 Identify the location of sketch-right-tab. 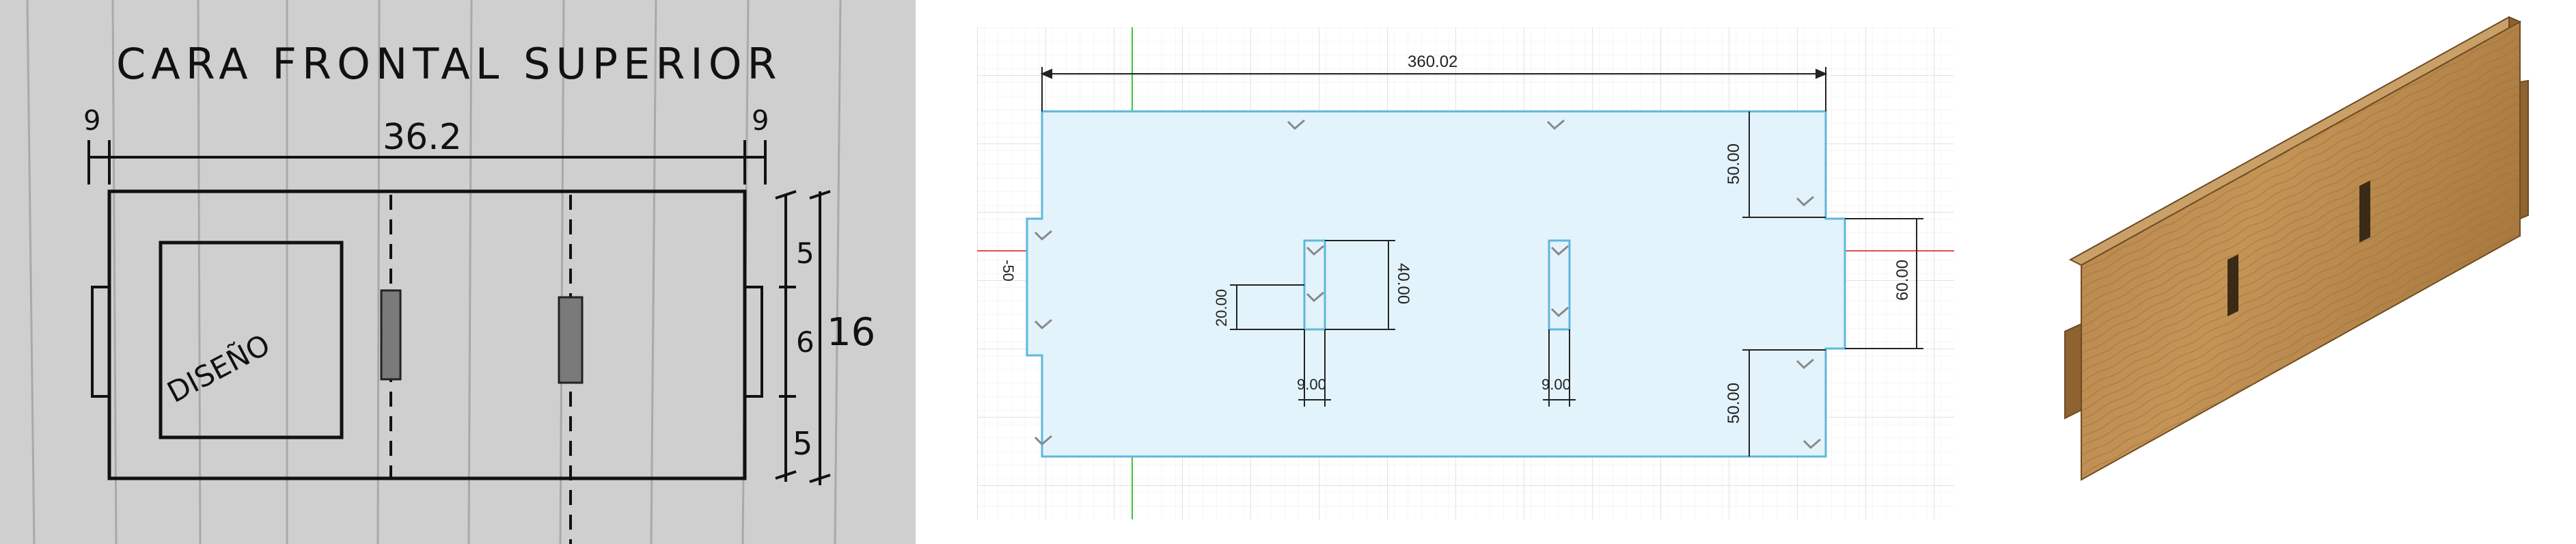
(753, 342).